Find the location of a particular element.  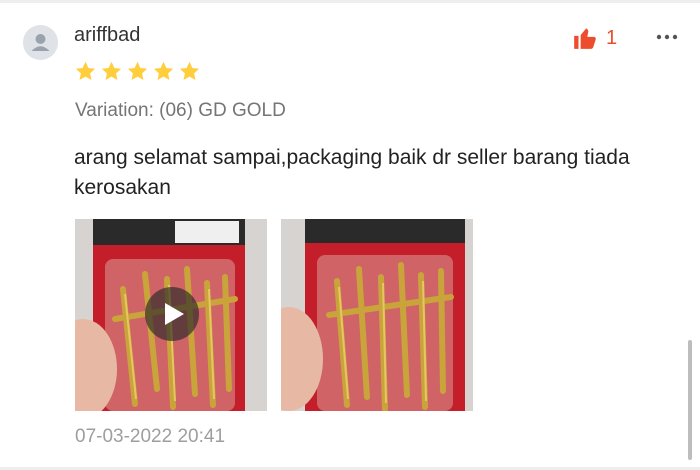

star-rating is located at coordinates (137, 71).